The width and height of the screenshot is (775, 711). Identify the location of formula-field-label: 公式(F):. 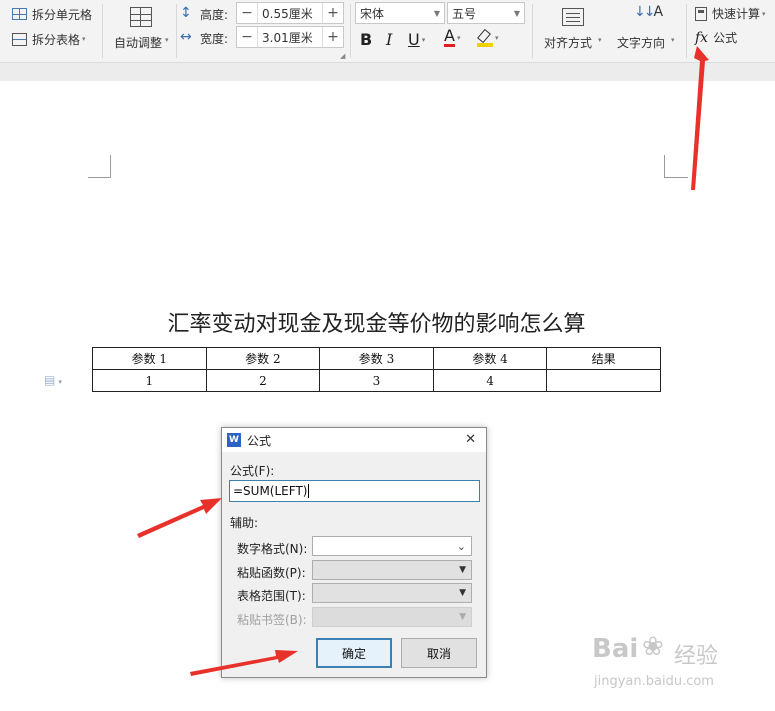
(252, 471).